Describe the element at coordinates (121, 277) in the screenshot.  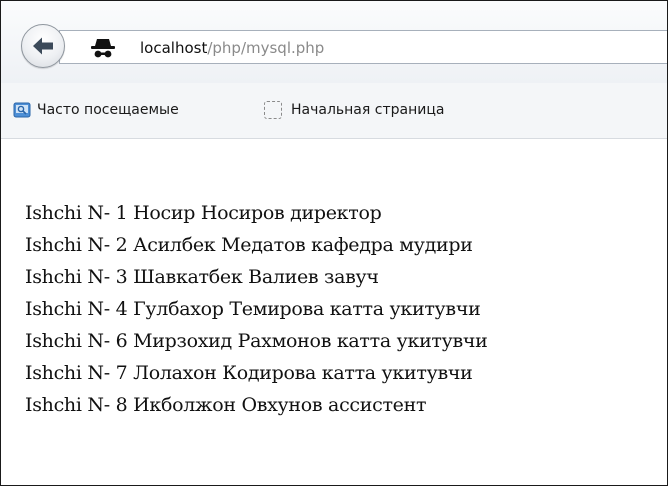
I see `worker-number: 3` at that location.